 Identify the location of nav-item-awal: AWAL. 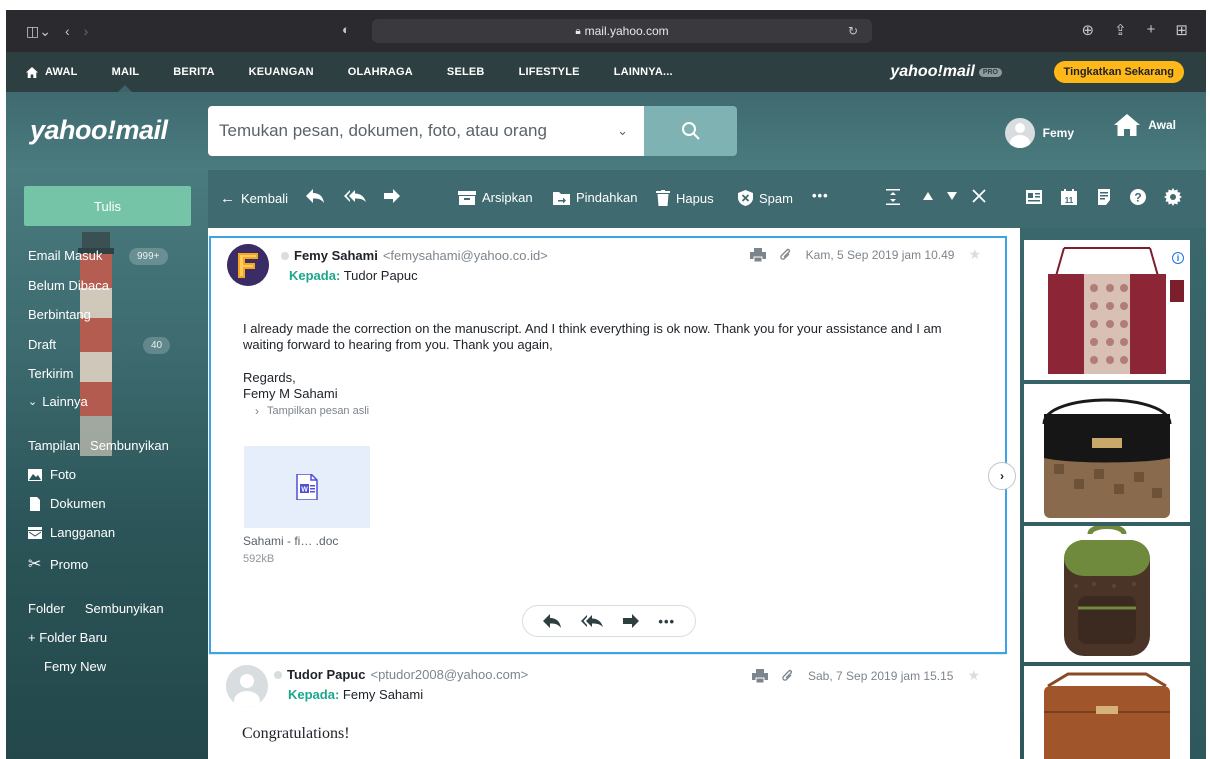
(50, 72).